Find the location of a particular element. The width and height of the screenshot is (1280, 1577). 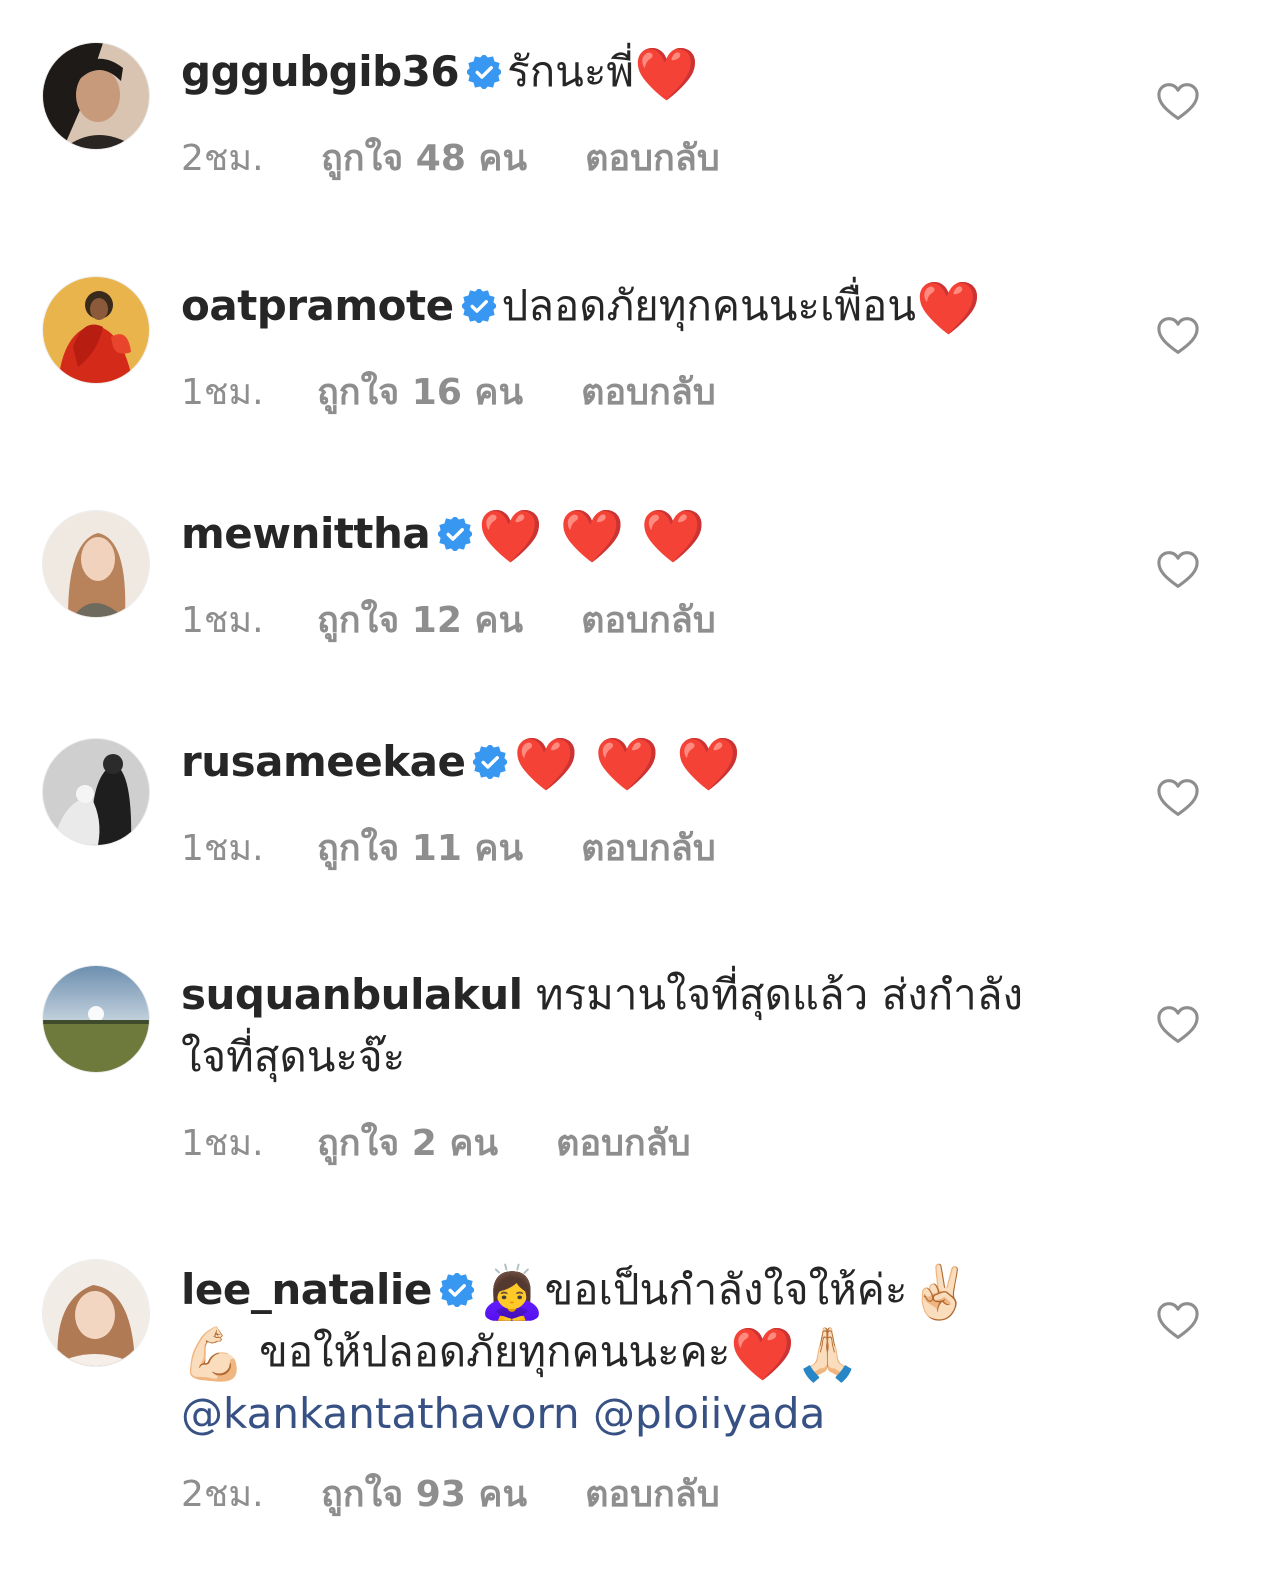

comment-meta: 1ชม. ถูกใจ 16 คน ตอบกลับ is located at coordinates (448, 391).